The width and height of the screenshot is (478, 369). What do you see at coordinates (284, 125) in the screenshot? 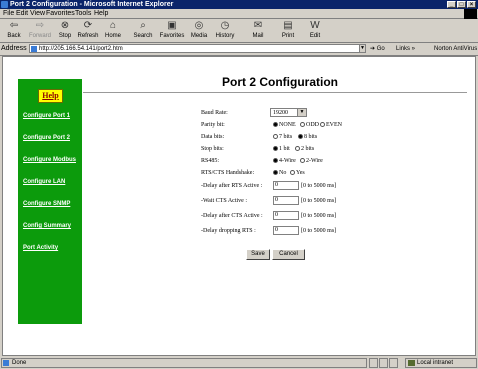
I see `parity-none-radio: NONE` at bounding box center [284, 125].